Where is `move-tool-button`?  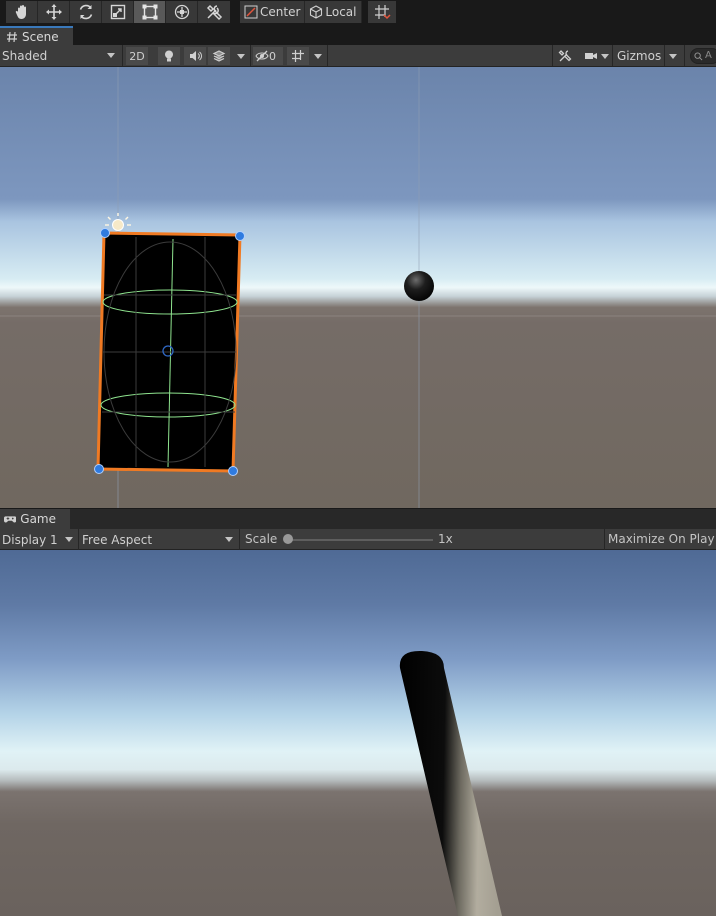 move-tool-button is located at coordinates (54, 12).